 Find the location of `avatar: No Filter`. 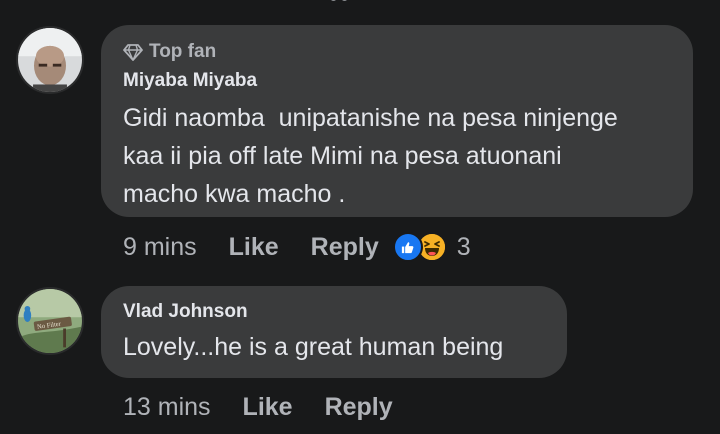

avatar: No Filter is located at coordinates (50, 321).